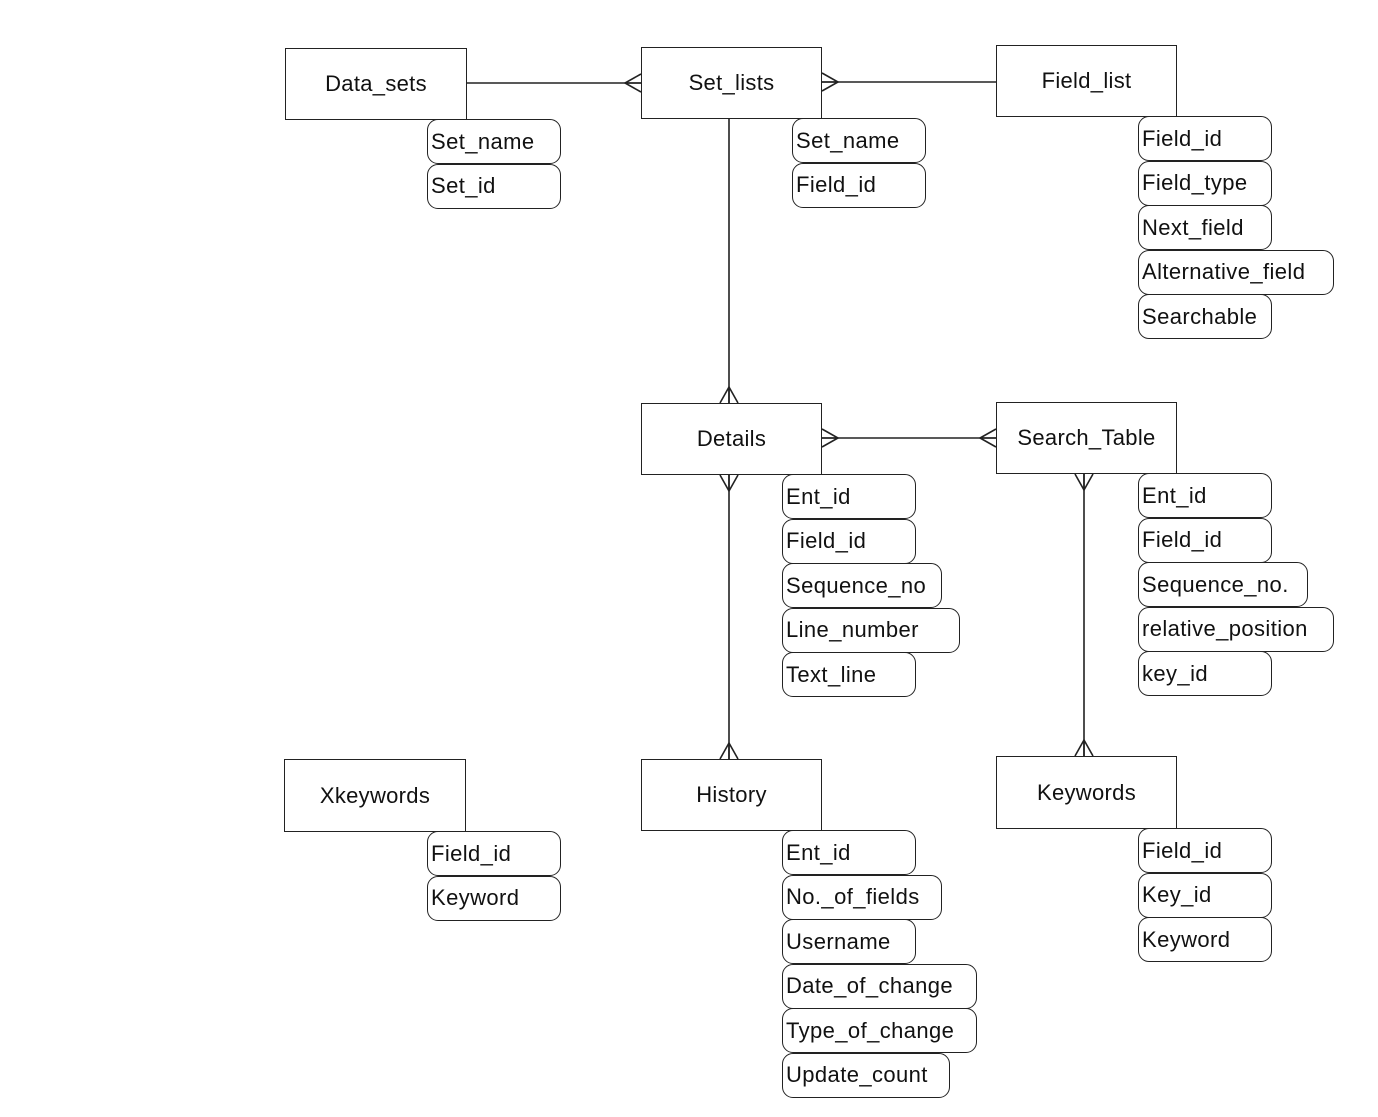 The height and width of the screenshot is (1117, 1378). Describe the element at coordinates (1205, 895) in the screenshot. I see `attribute-keywords: Key_id` at that location.